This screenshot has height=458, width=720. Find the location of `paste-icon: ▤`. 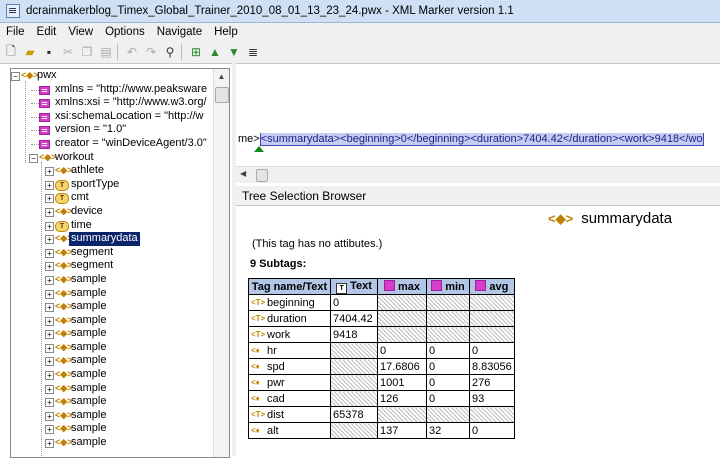

paste-icon: ▤ is located at coordinates (106, 52).